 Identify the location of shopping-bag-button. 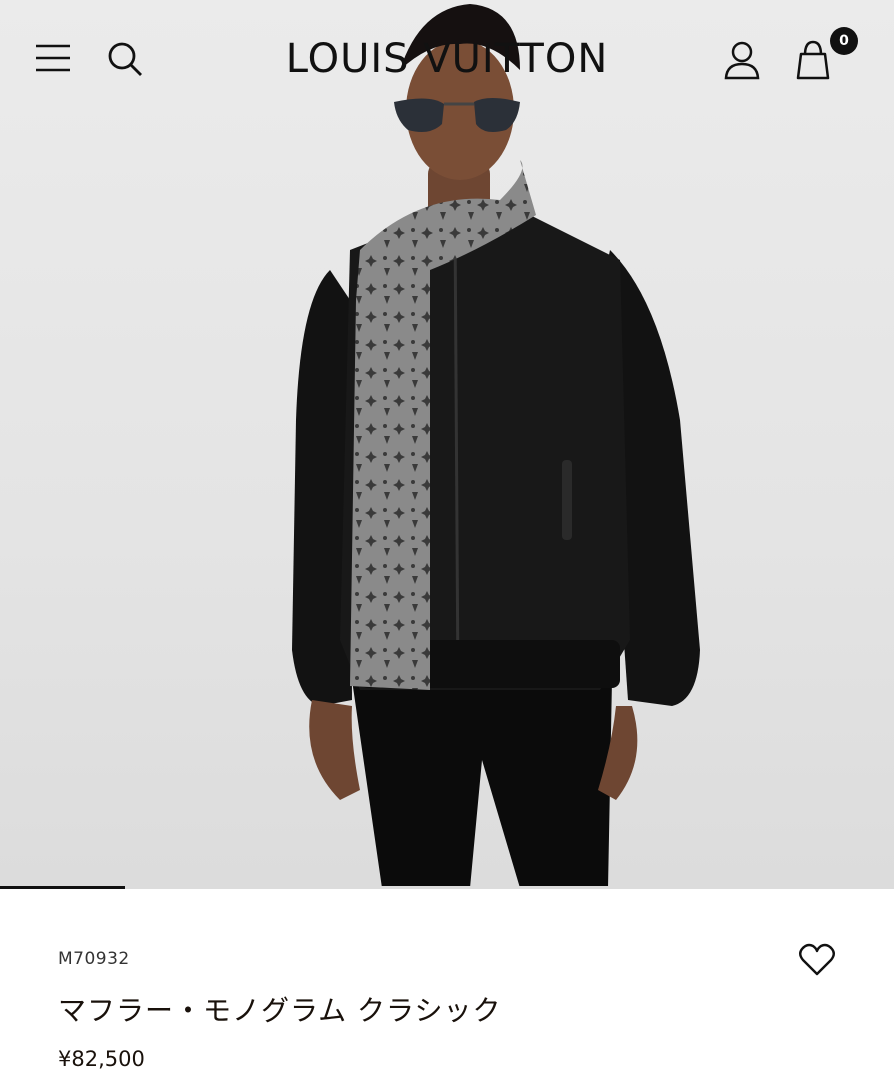
(813, 59).